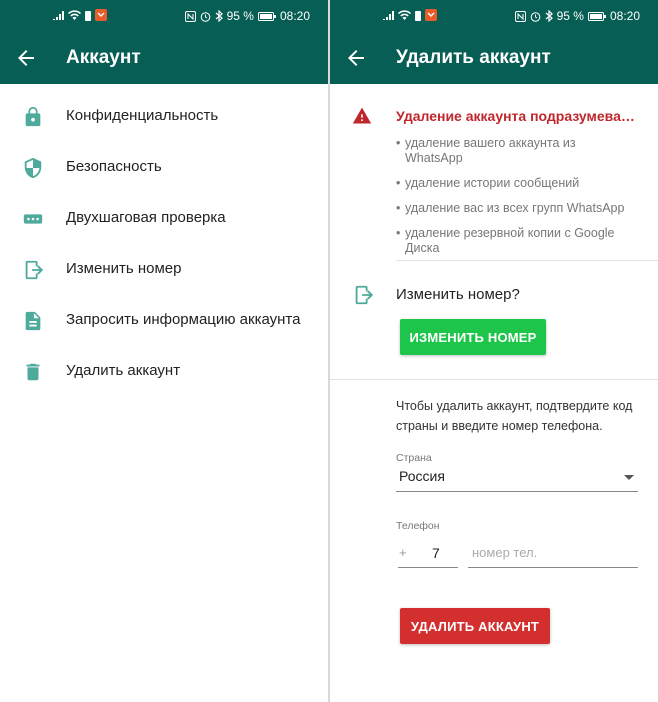  Describe the element at coordinates (428, 555) in the screenshot. I see `country-code-field: + 7` at that location.